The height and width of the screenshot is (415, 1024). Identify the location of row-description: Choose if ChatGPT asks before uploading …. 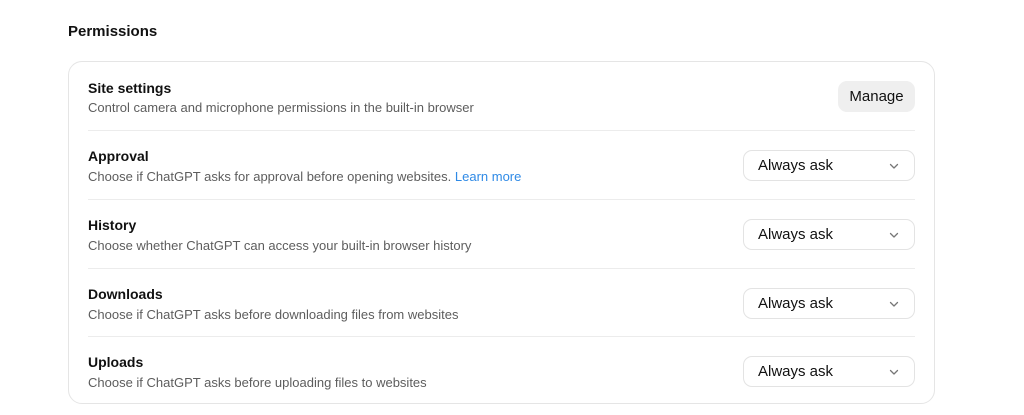
(257, 382).